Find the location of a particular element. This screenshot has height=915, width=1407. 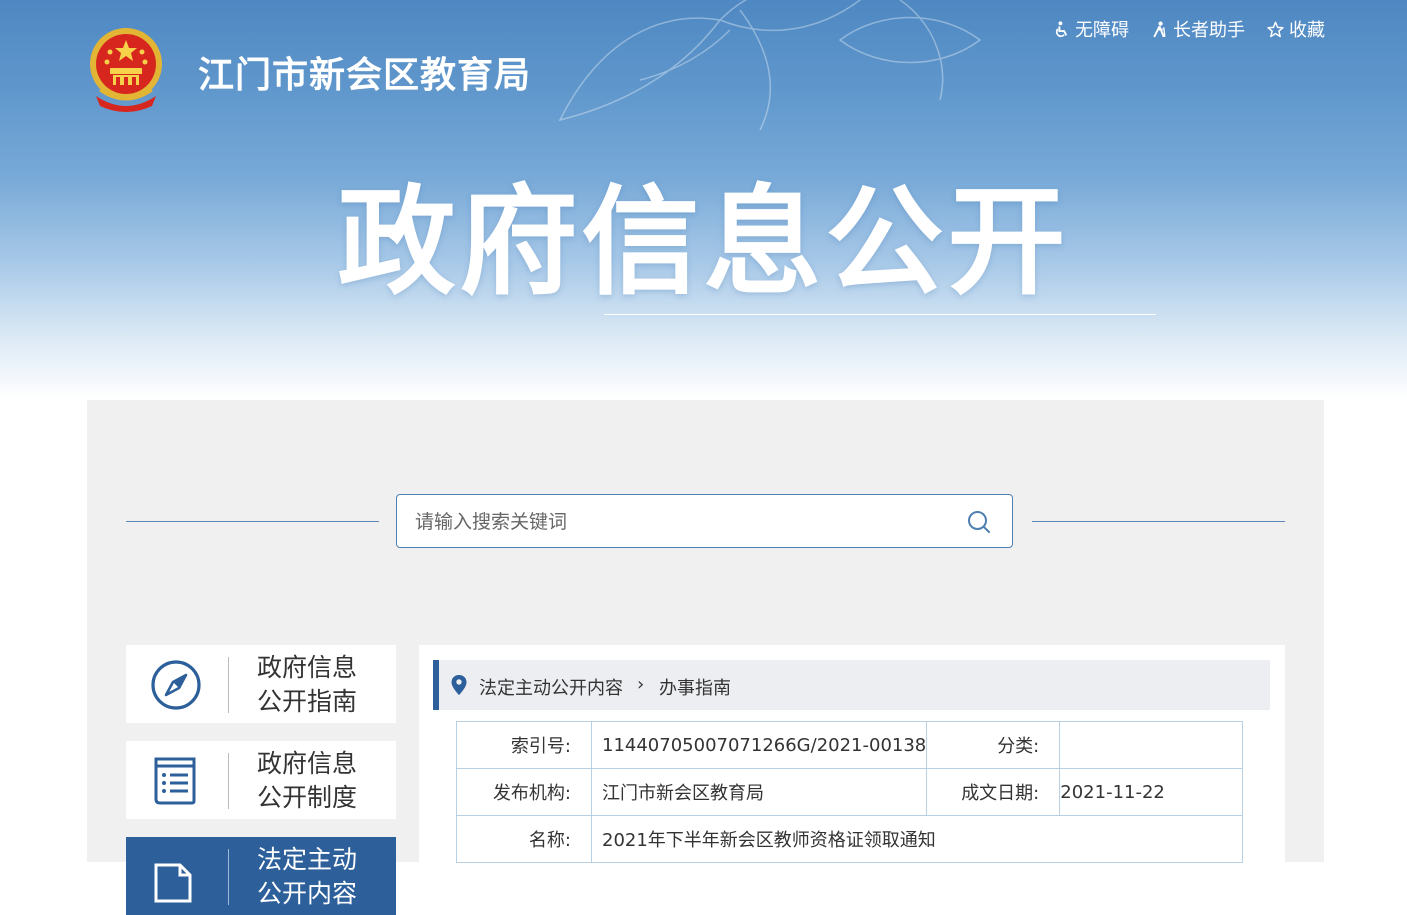

compass-icon is located at coordinates (176, 685).